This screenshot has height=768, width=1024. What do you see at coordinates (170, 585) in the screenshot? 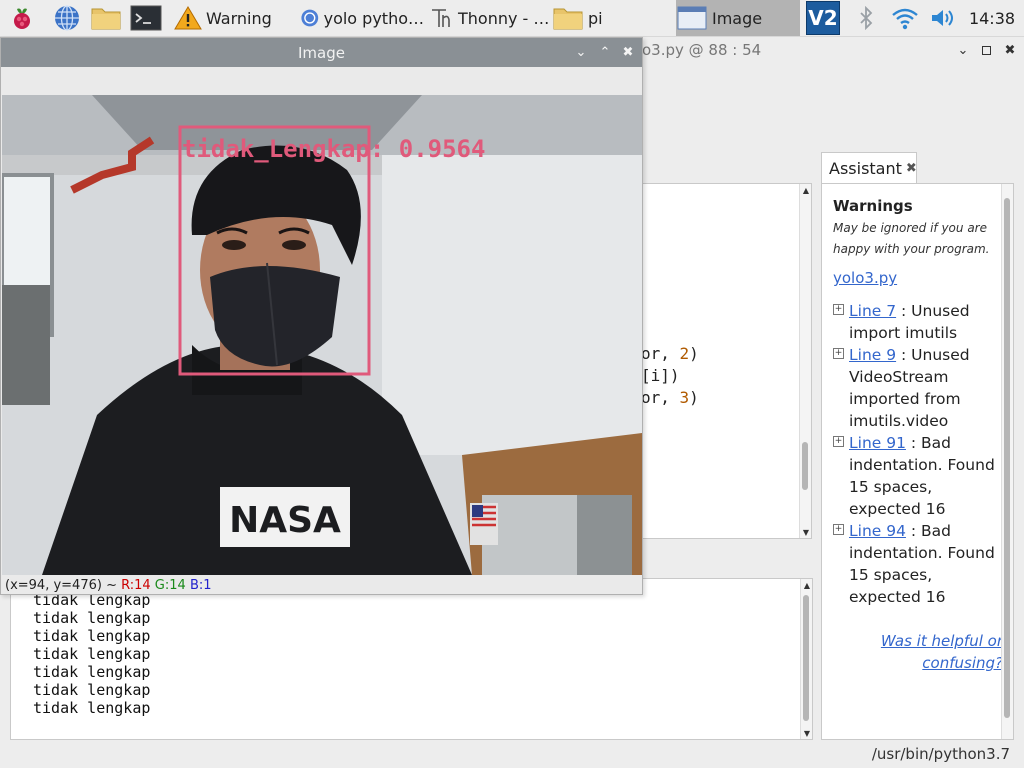
I see `g-value: G:14` at bounding box center [170, 585].